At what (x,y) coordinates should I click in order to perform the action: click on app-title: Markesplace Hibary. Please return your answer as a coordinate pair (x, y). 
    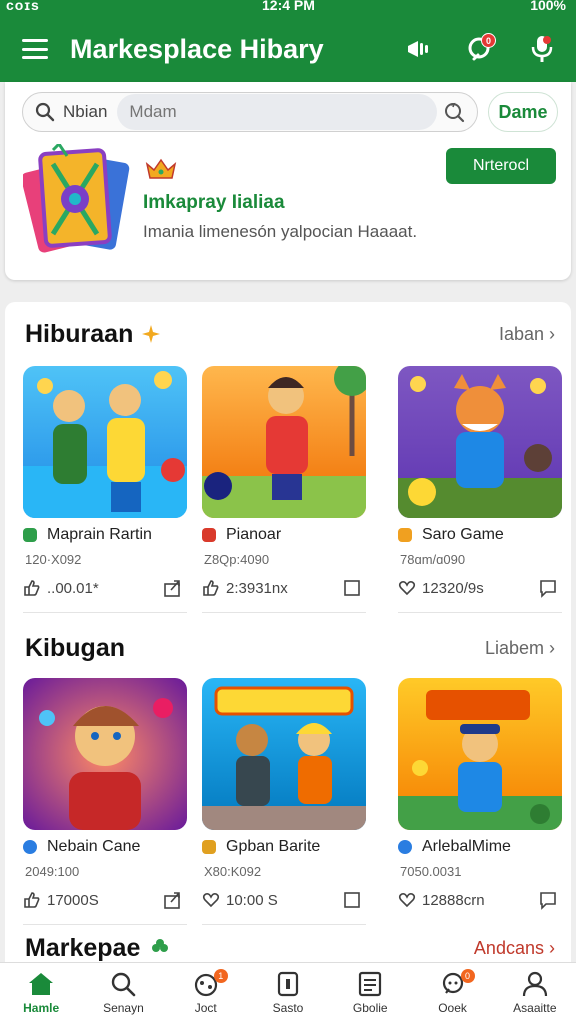
    Looking at the image, I should click on (197, 48).